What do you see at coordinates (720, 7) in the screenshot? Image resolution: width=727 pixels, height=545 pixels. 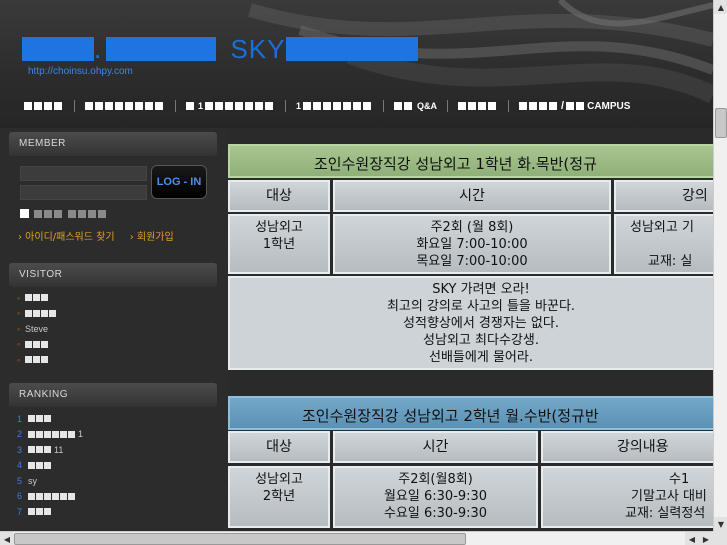 I see `scroll-up-icon: ▲` at bounding box center [720, 7].